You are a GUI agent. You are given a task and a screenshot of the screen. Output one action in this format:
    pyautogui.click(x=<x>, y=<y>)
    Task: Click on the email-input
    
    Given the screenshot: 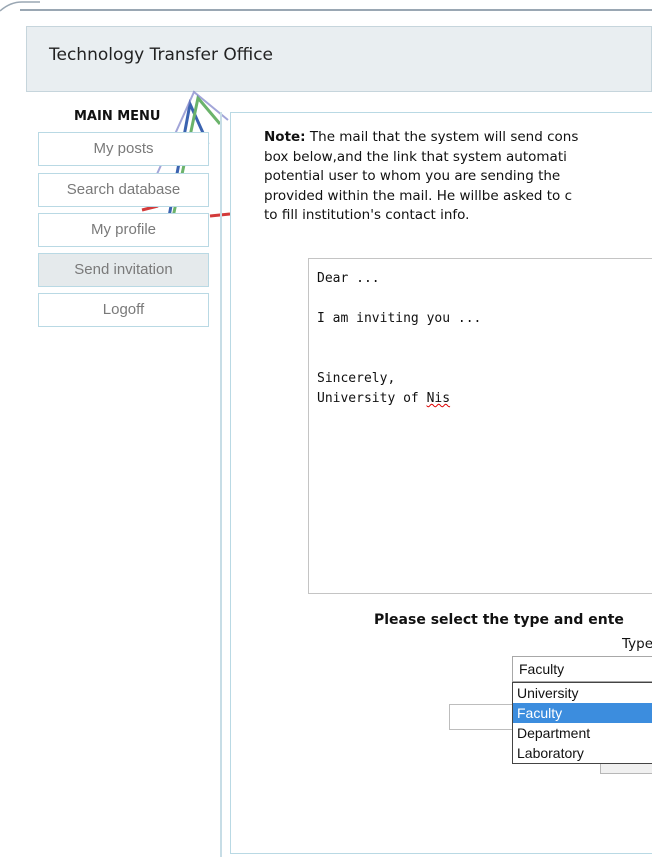 What is the action you would take?
    pyautogui.click(x=484, y=717)
    